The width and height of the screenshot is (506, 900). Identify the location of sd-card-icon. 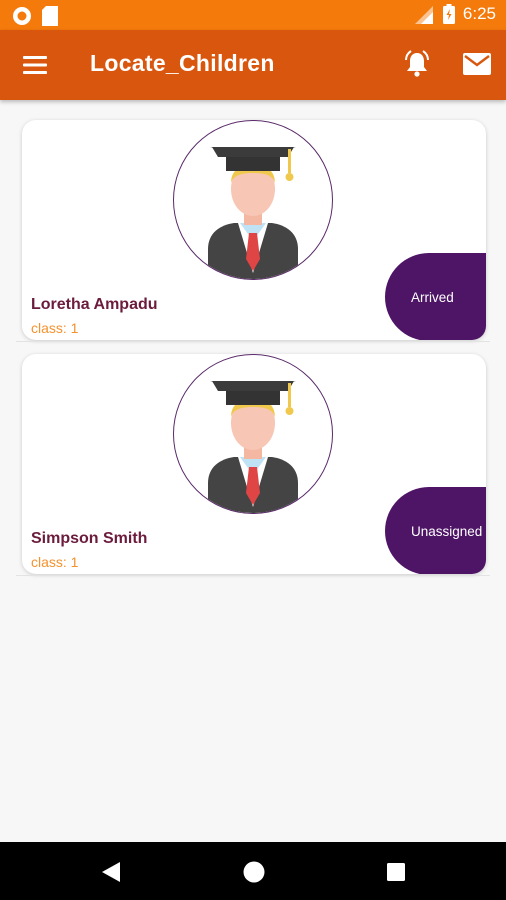
(50, 16).